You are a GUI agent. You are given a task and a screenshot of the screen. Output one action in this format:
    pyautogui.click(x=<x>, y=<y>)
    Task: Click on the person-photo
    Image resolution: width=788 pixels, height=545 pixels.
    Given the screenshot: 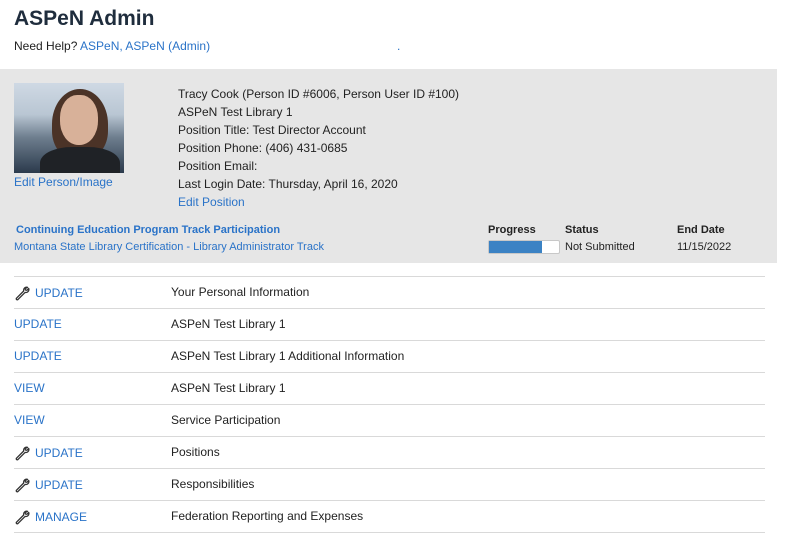 What is the action you would take?
    pyautogui.click(x=69, y=128)
    